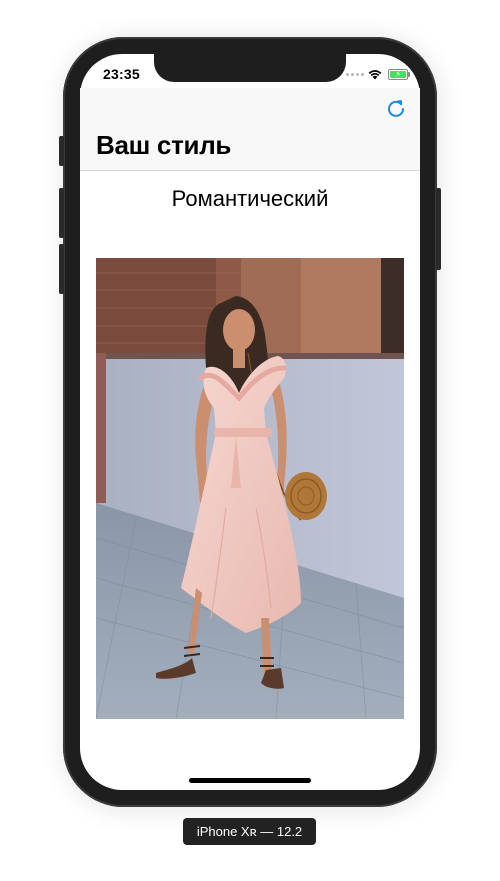 This screenshot has height=881, width=500. I want to click on volume-up-button, so click(61, 213).